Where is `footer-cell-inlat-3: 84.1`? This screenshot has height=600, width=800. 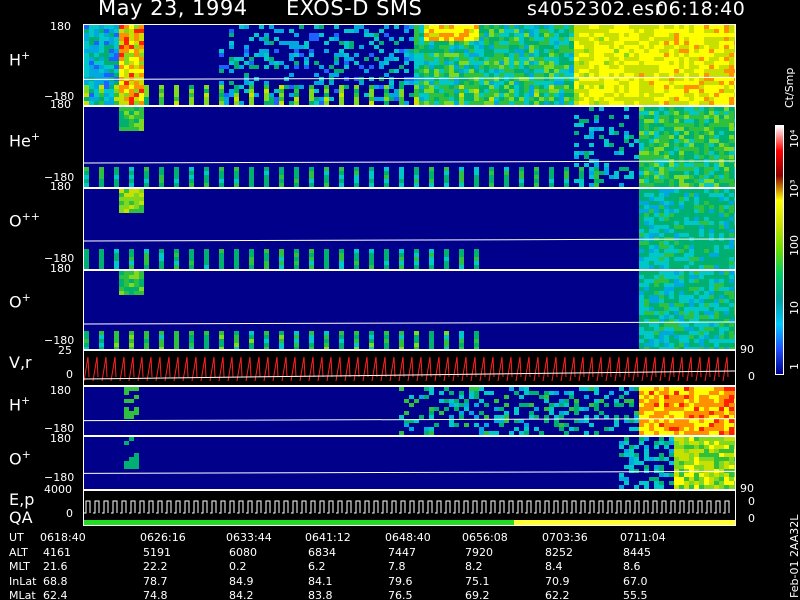 footer-cell-inlat-3: 84.1 is located at coordinates (320, 581).